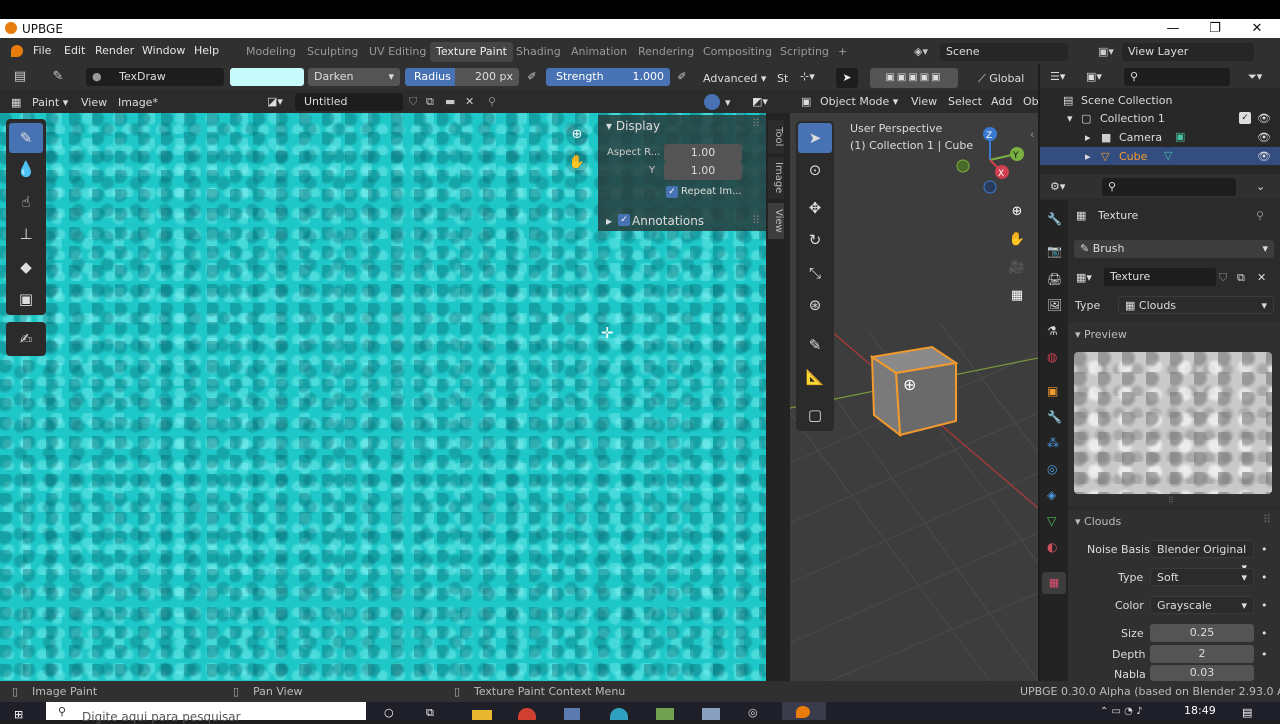 The width and height of the screenshot is (1280, 724). I want to click on prop-tab-material-icon: ◐, so click(1052, 547).